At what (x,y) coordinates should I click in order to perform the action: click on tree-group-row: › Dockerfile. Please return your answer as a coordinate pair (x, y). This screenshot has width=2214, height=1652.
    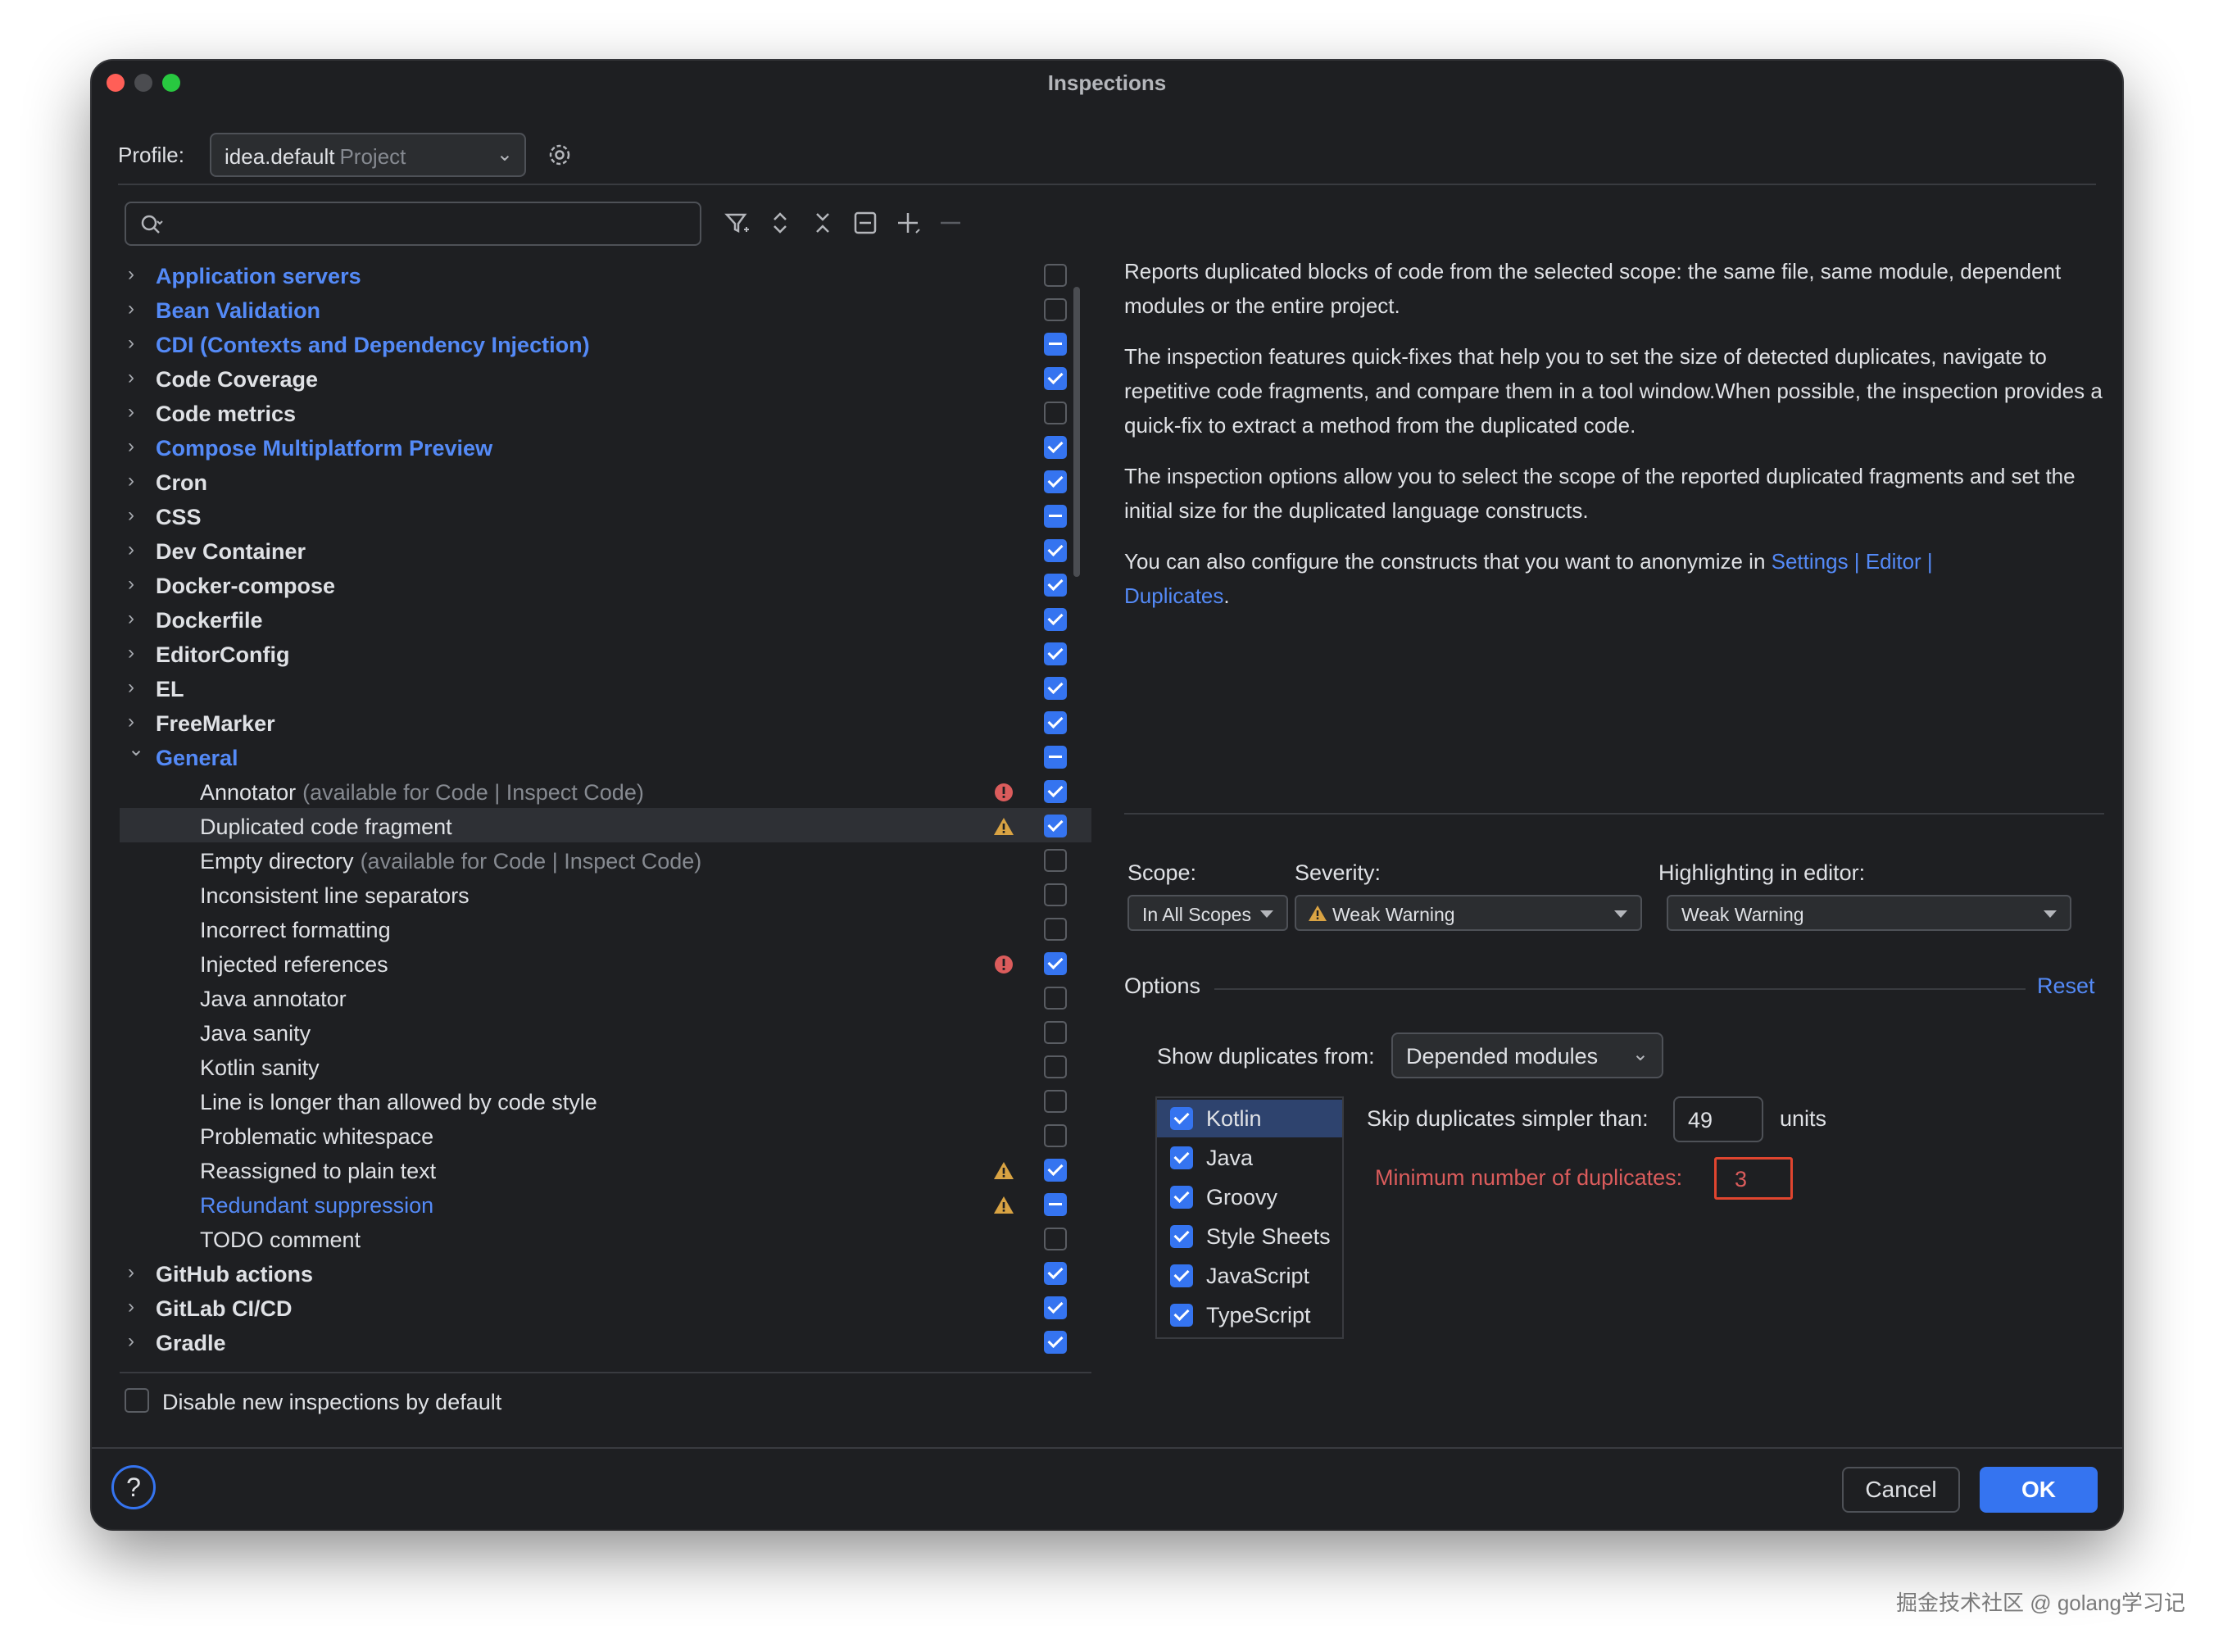
    Looking at the image, I should click on (605, 618).